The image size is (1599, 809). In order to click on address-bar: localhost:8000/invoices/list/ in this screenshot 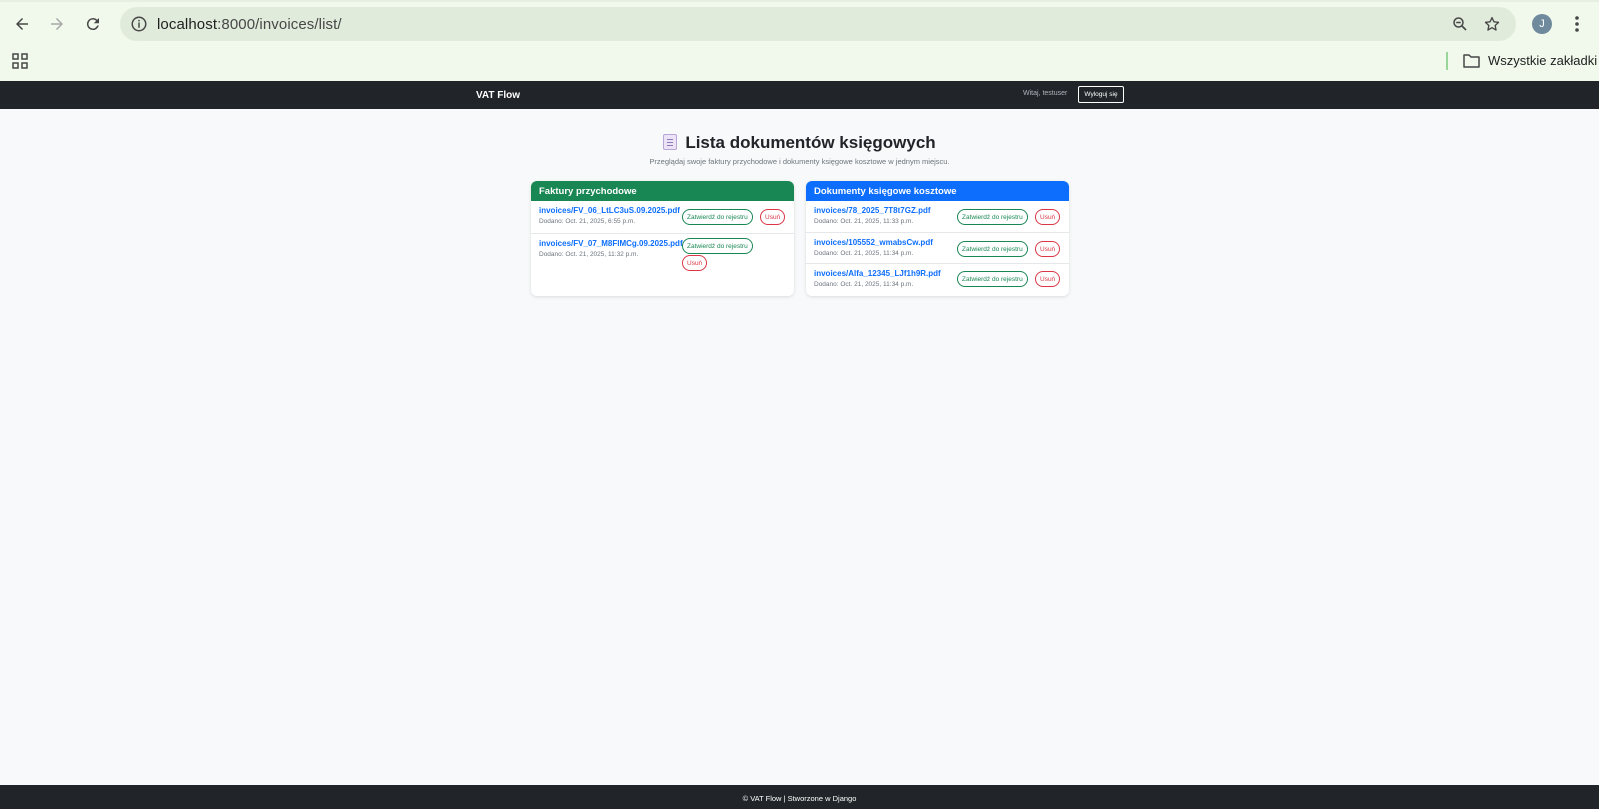, I will do `click(818, 24)`.